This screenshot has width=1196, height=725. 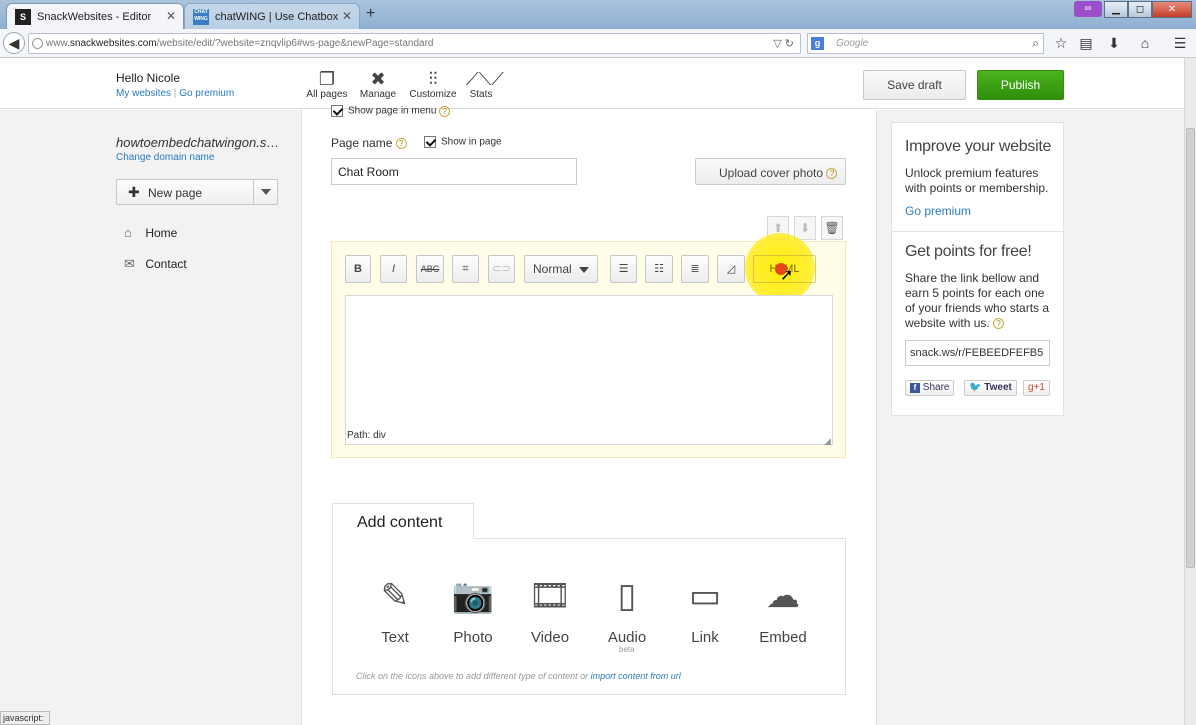 I want to click on content-type-label: Embed, so click(x=783, y=637).